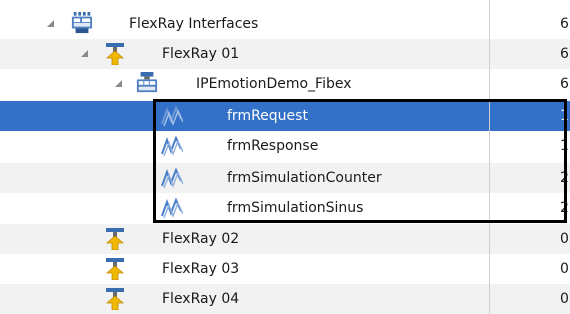 Image resolution: width=570 pixels, height=314 pixels. What do you see at coordinates (267, 116) in the screenshot?
I see `tree-row-label: frmRequest` at bounding box center [267, 116].